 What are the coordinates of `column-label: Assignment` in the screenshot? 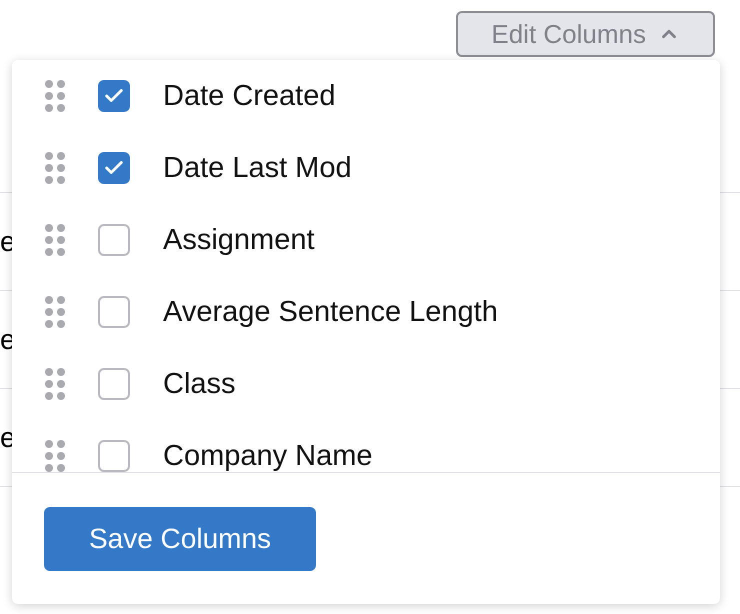 It's located at (239, 240).